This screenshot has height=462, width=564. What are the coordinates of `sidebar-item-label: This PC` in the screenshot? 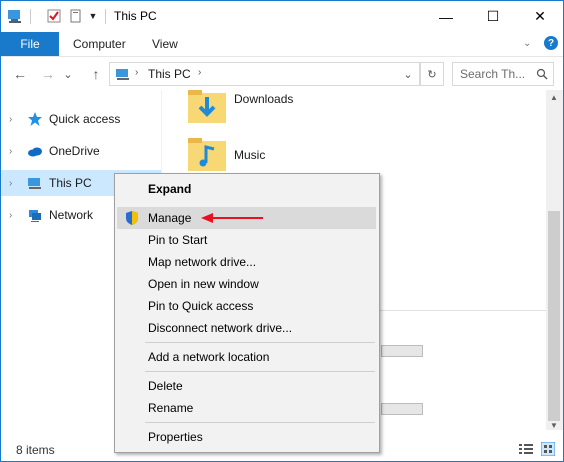 It's located at (70, 183).